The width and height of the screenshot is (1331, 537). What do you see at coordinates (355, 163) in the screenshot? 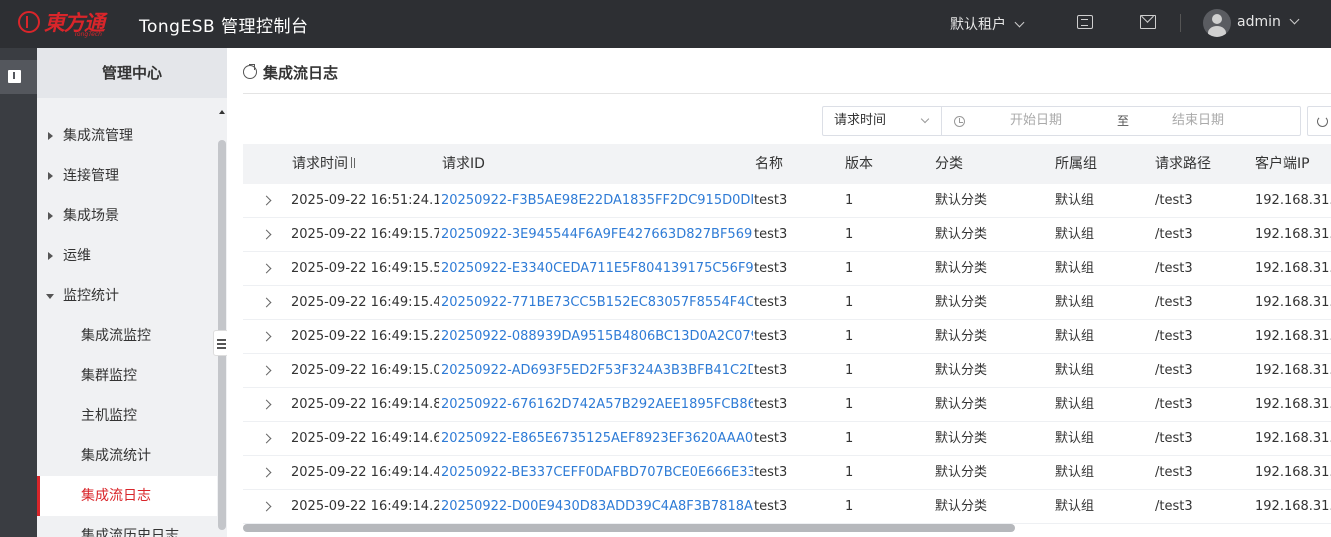
I see `sort-icon` at bounding box center [355, 163].